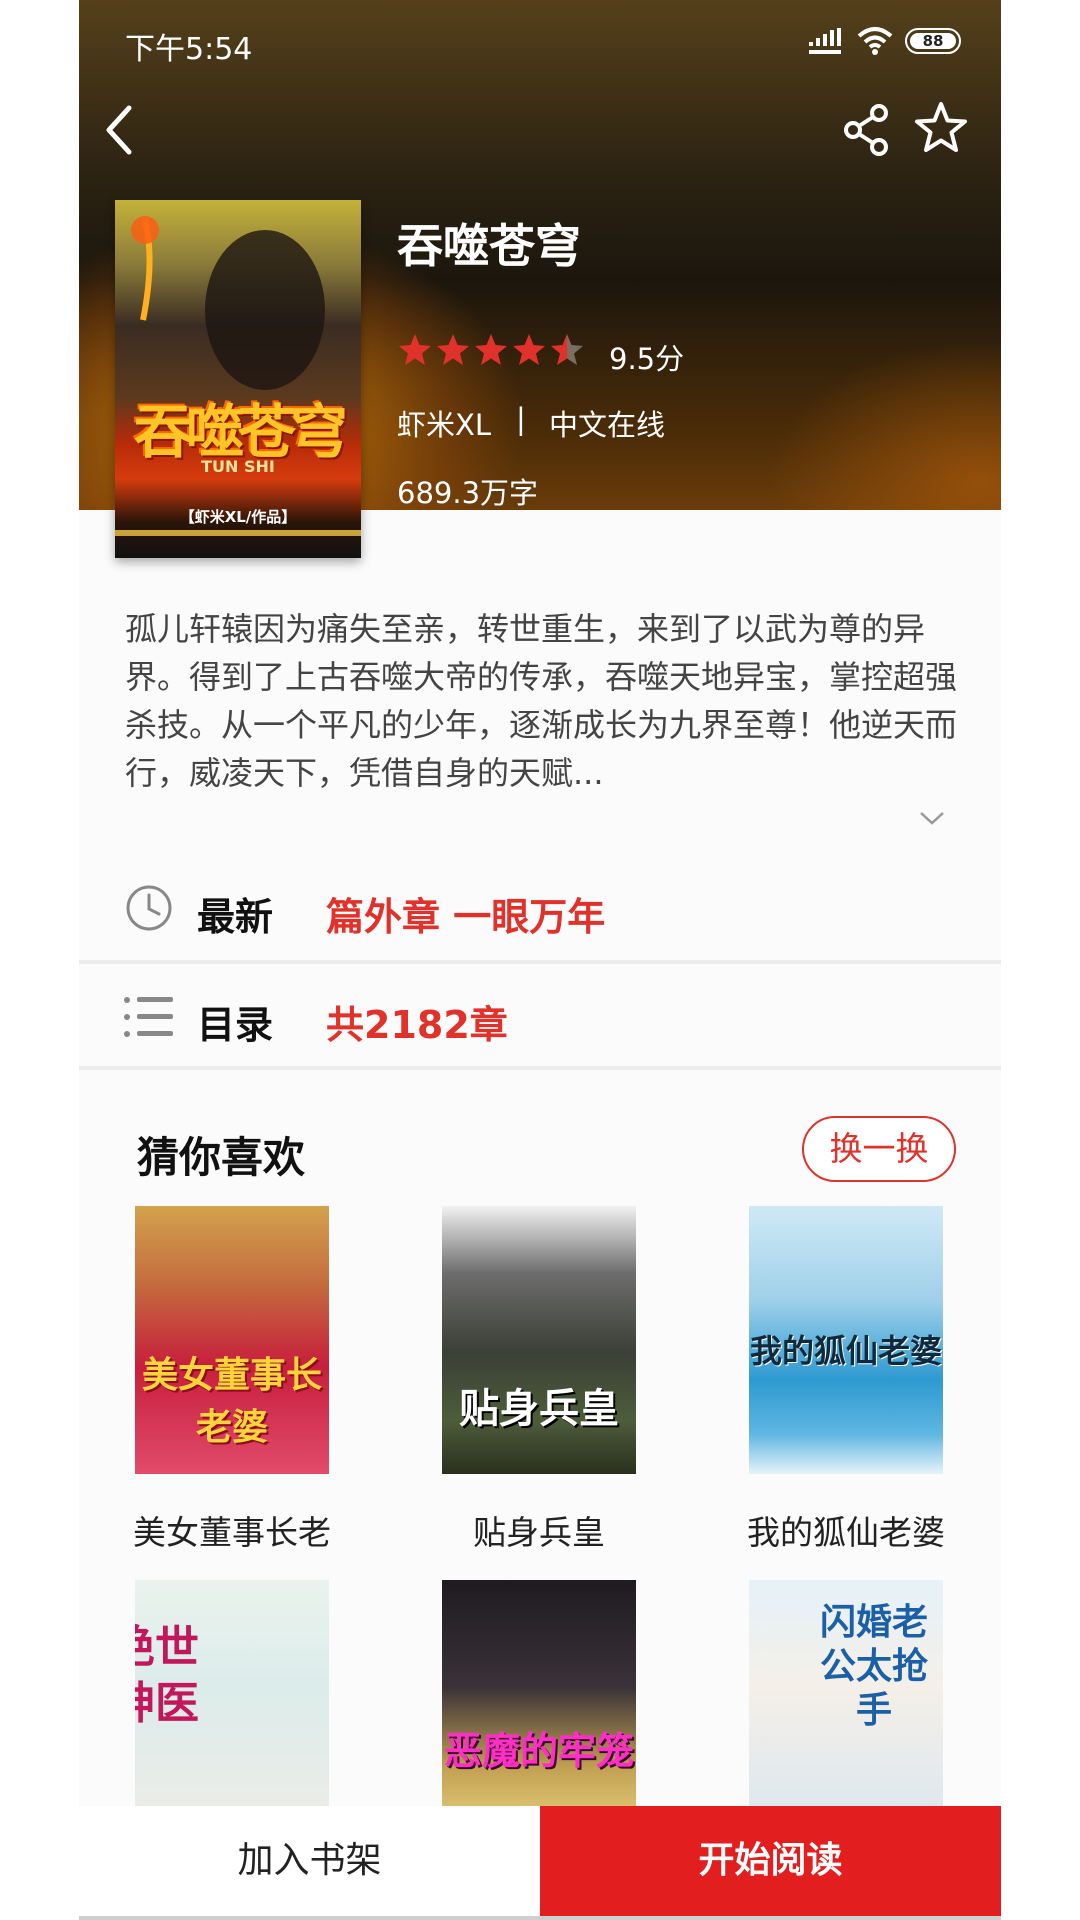  What do you see at coordinates (879, 1149) in the screenshot?
I see `refresh-recommend-button: 换一换` at bounding box center [879, 1149].